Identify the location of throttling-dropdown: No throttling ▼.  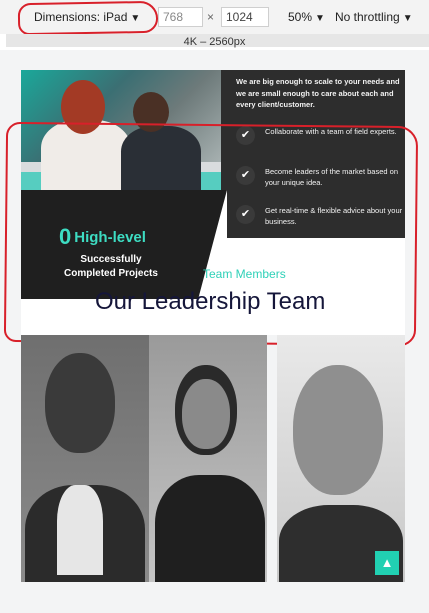
(374, 17).